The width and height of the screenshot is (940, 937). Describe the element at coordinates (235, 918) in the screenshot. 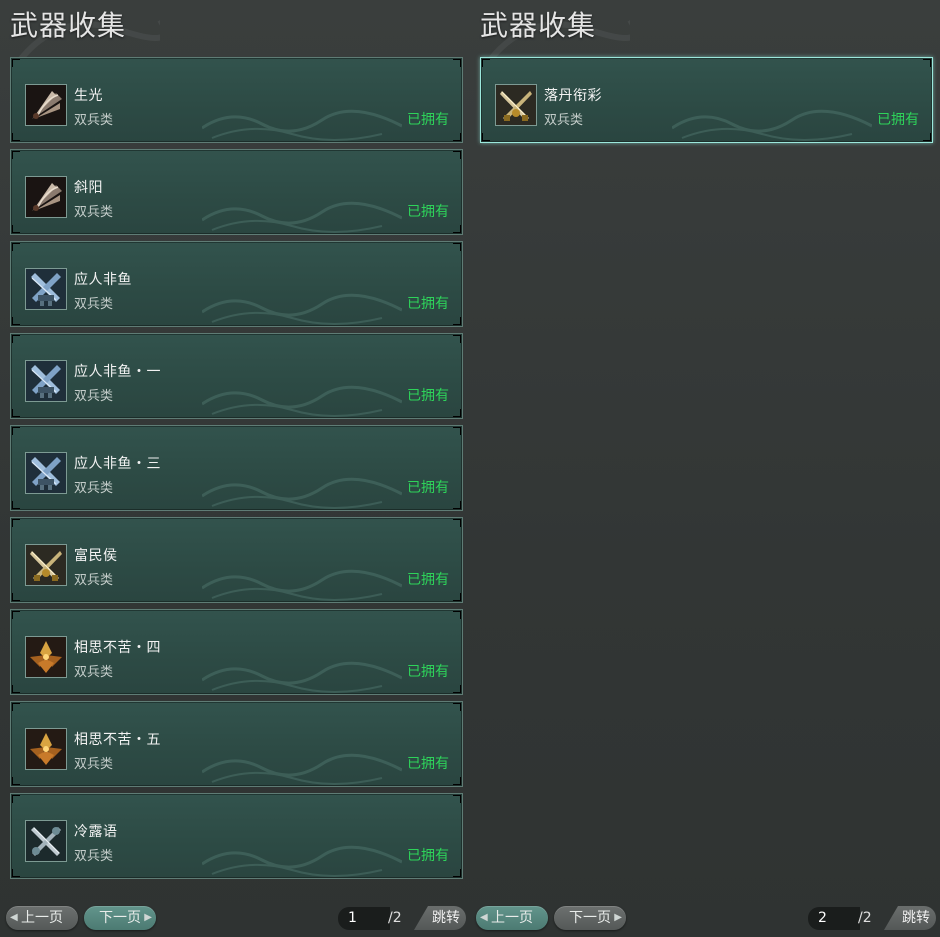

I see `pager: ◀ 上一页 下一页 ▶ /2 跳转` at that location.